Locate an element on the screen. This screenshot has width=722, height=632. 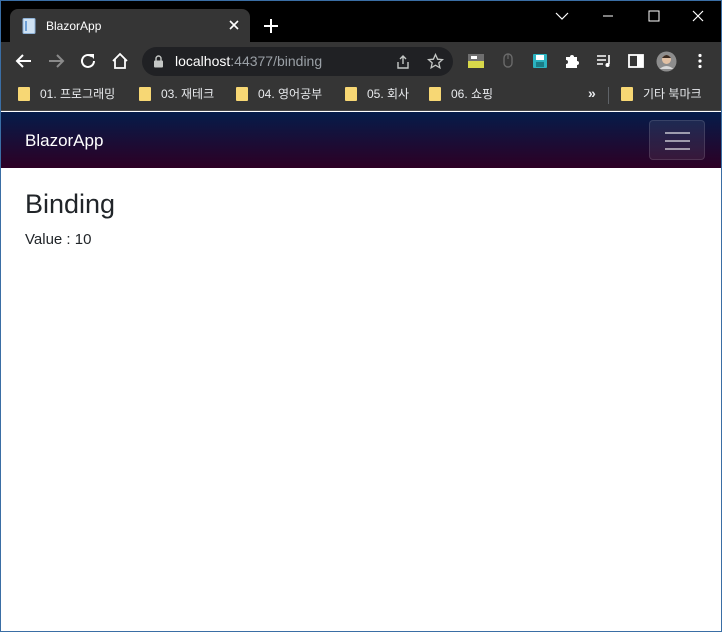
value-number: 10 is located at coordinates (83, 239).